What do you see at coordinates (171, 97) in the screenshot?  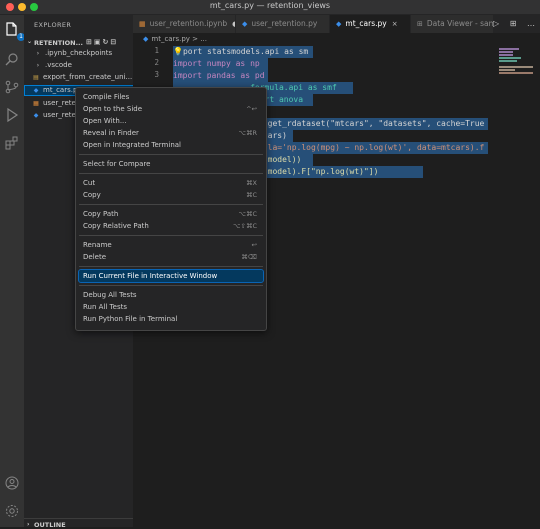 I see `menu-item-compile-files: Compile Files` at bounding box center [171, 97].